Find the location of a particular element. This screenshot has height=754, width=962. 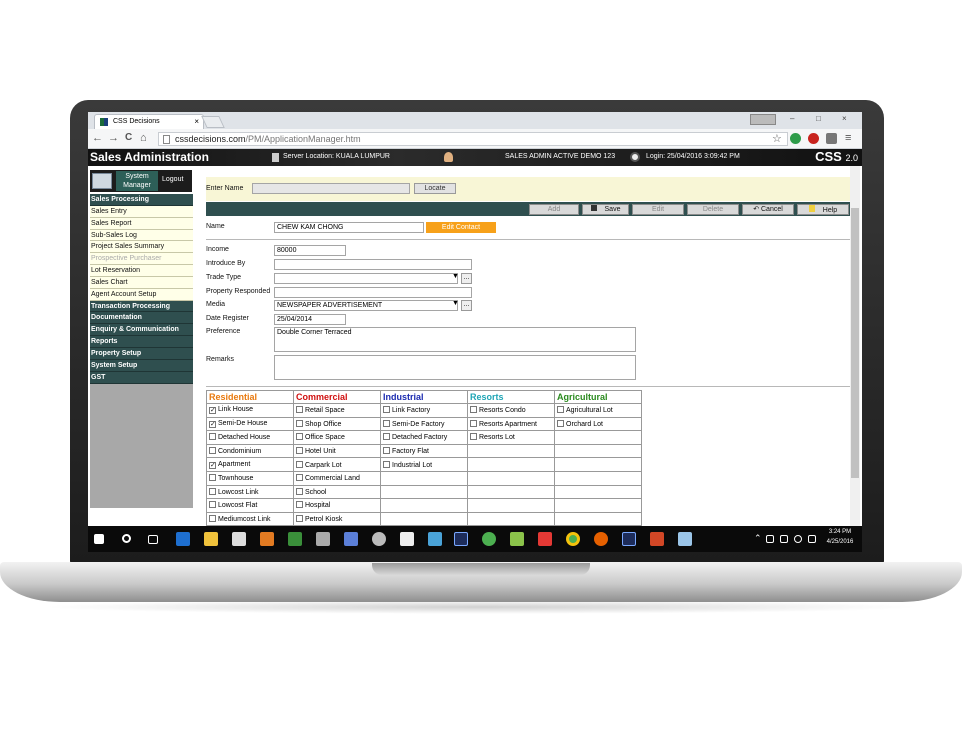

trade-type-select is located at coordinates (366, 278).